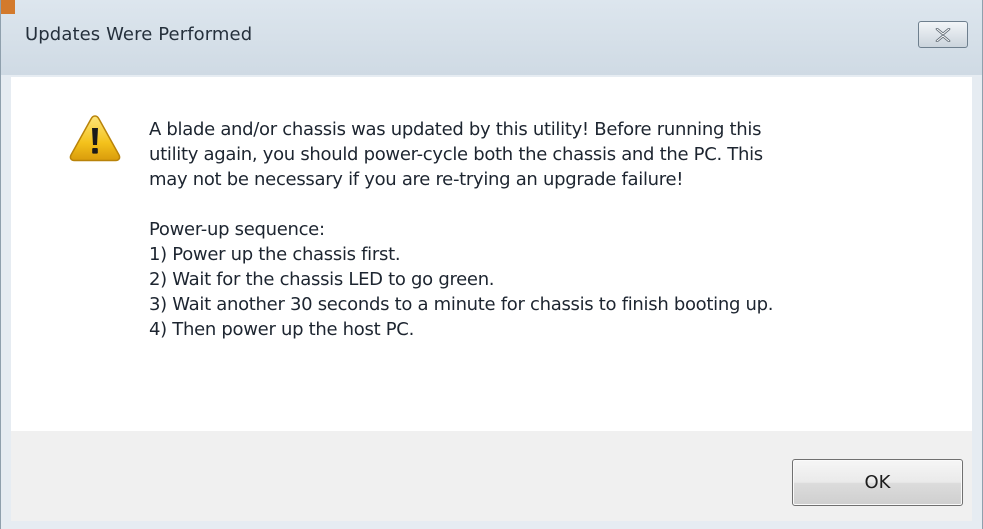  Describe the element at coordinates (8, 7) in the screenshot. I see `window-corner-accent` at that location.